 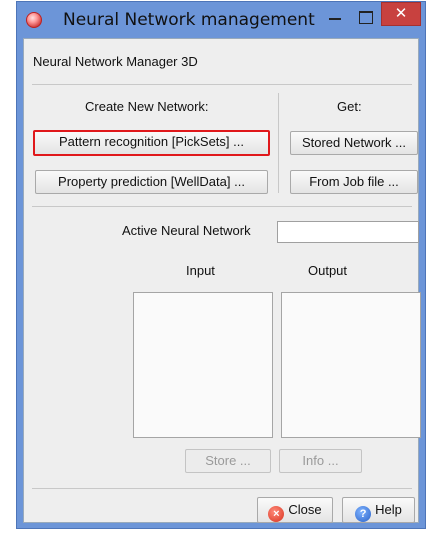 I want to click on input-list, so click(x=203, y=365).